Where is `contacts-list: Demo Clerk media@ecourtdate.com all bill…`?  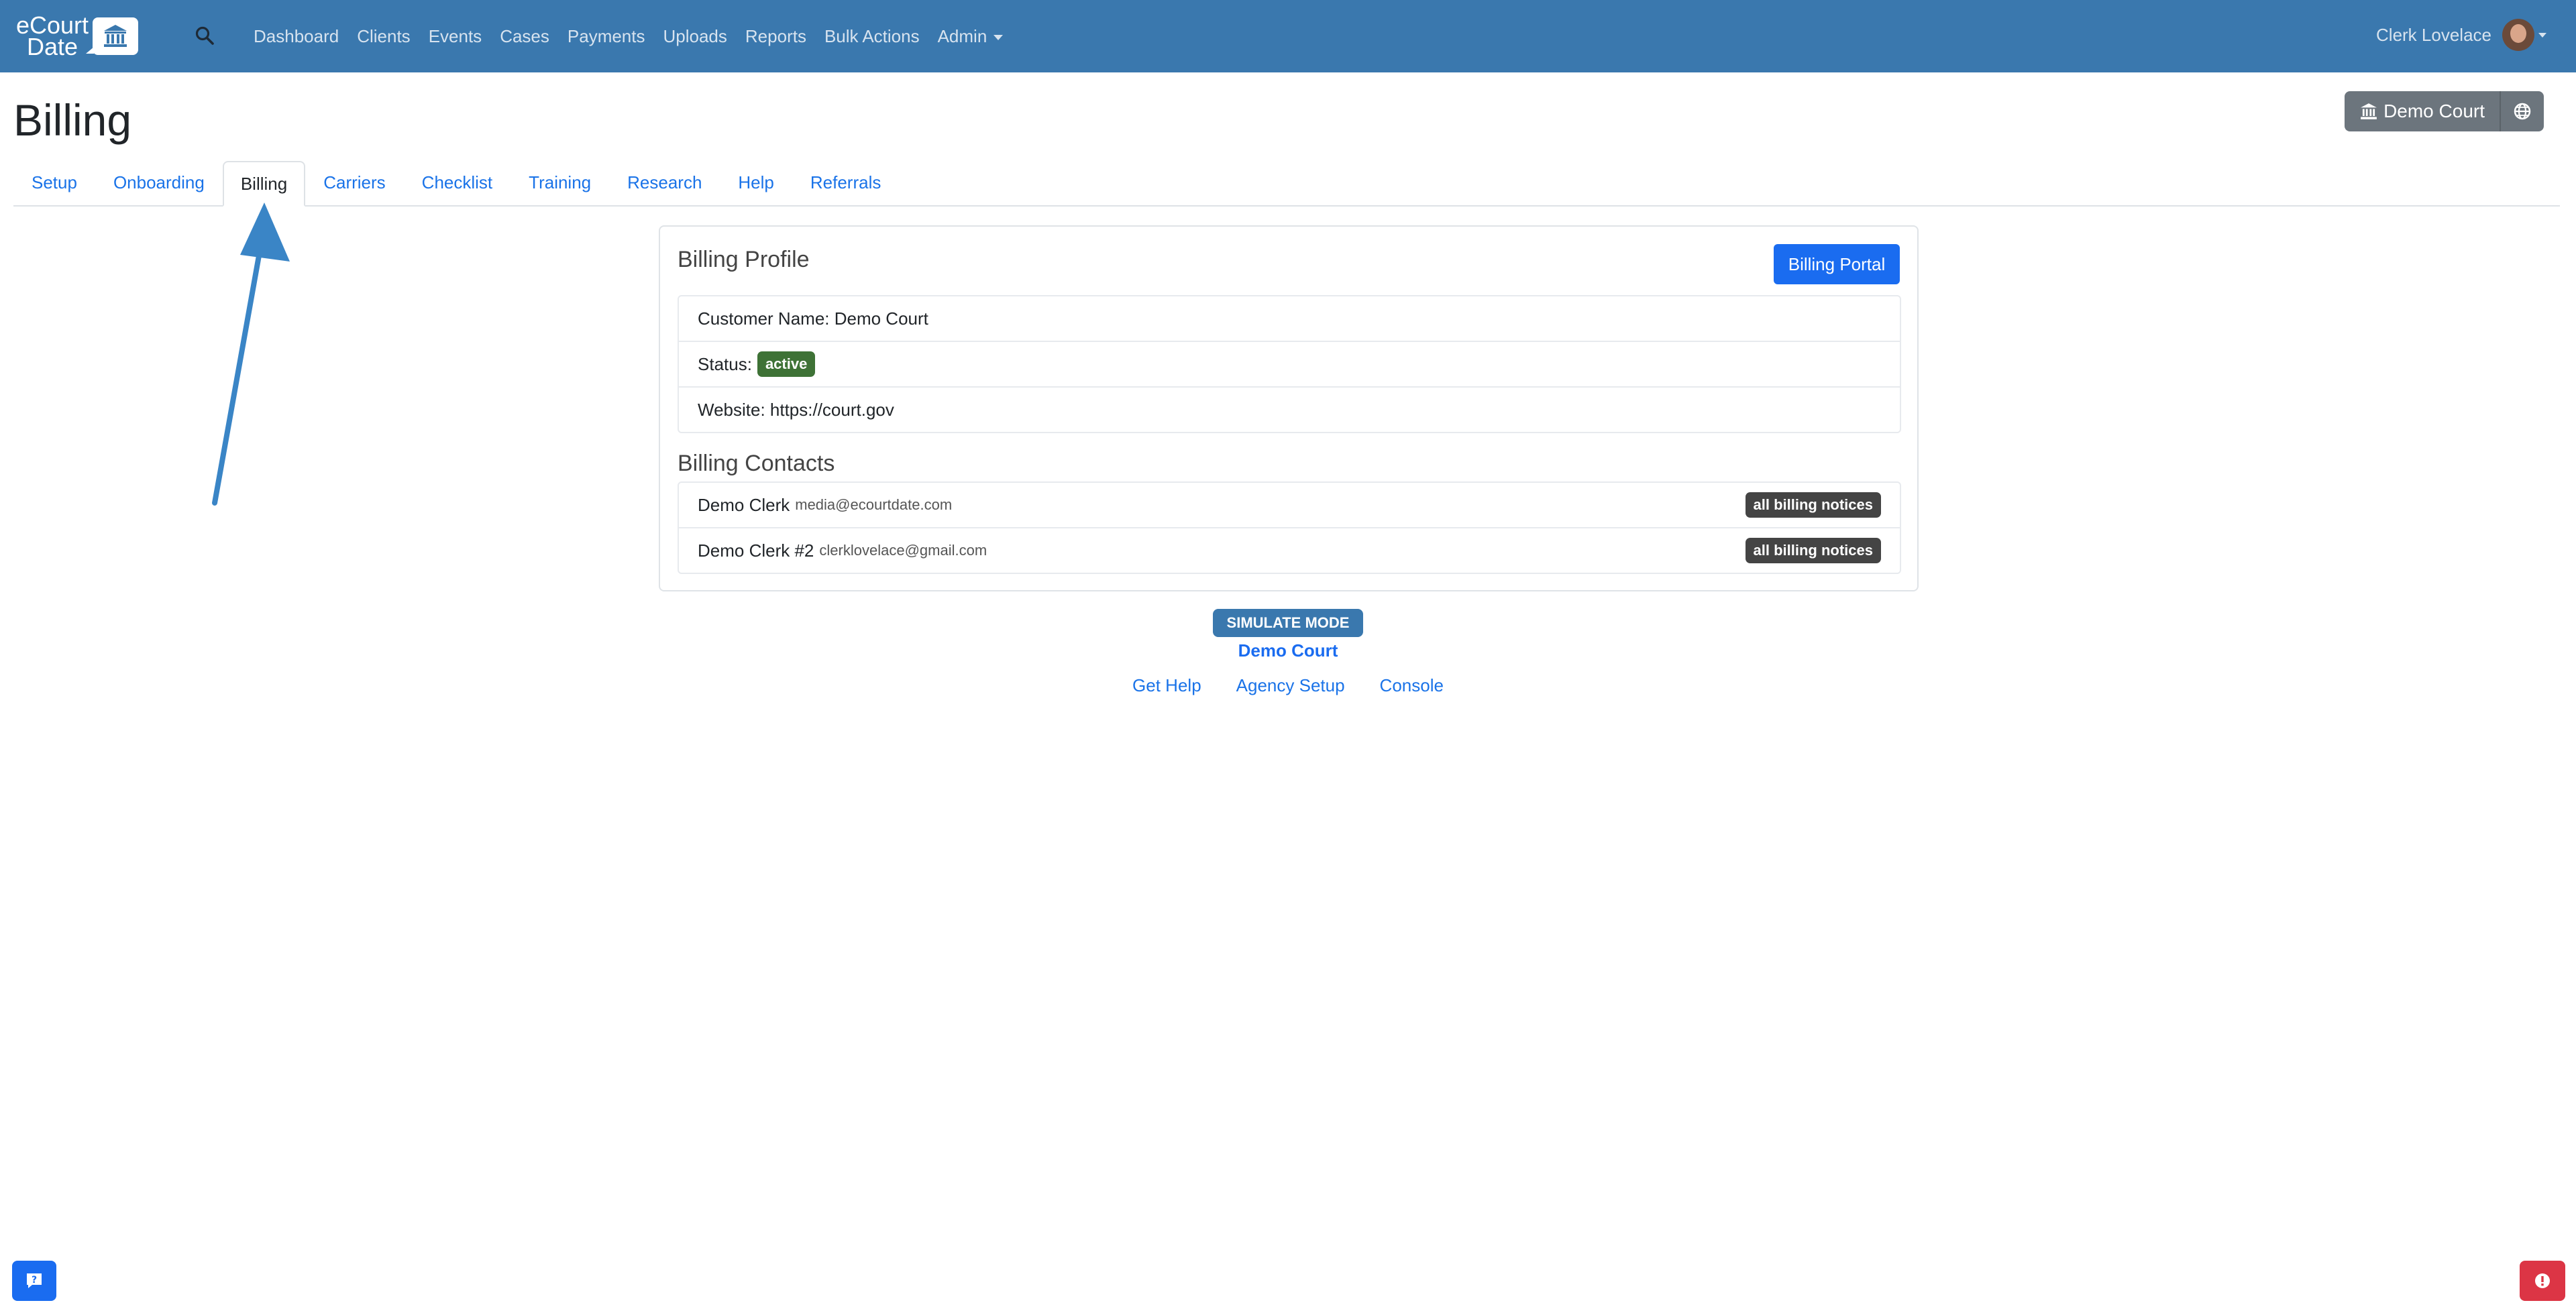
contacts-list: Demo Clerk media@ecourtdate.com all bill… is located at coordinates (1289, 527).